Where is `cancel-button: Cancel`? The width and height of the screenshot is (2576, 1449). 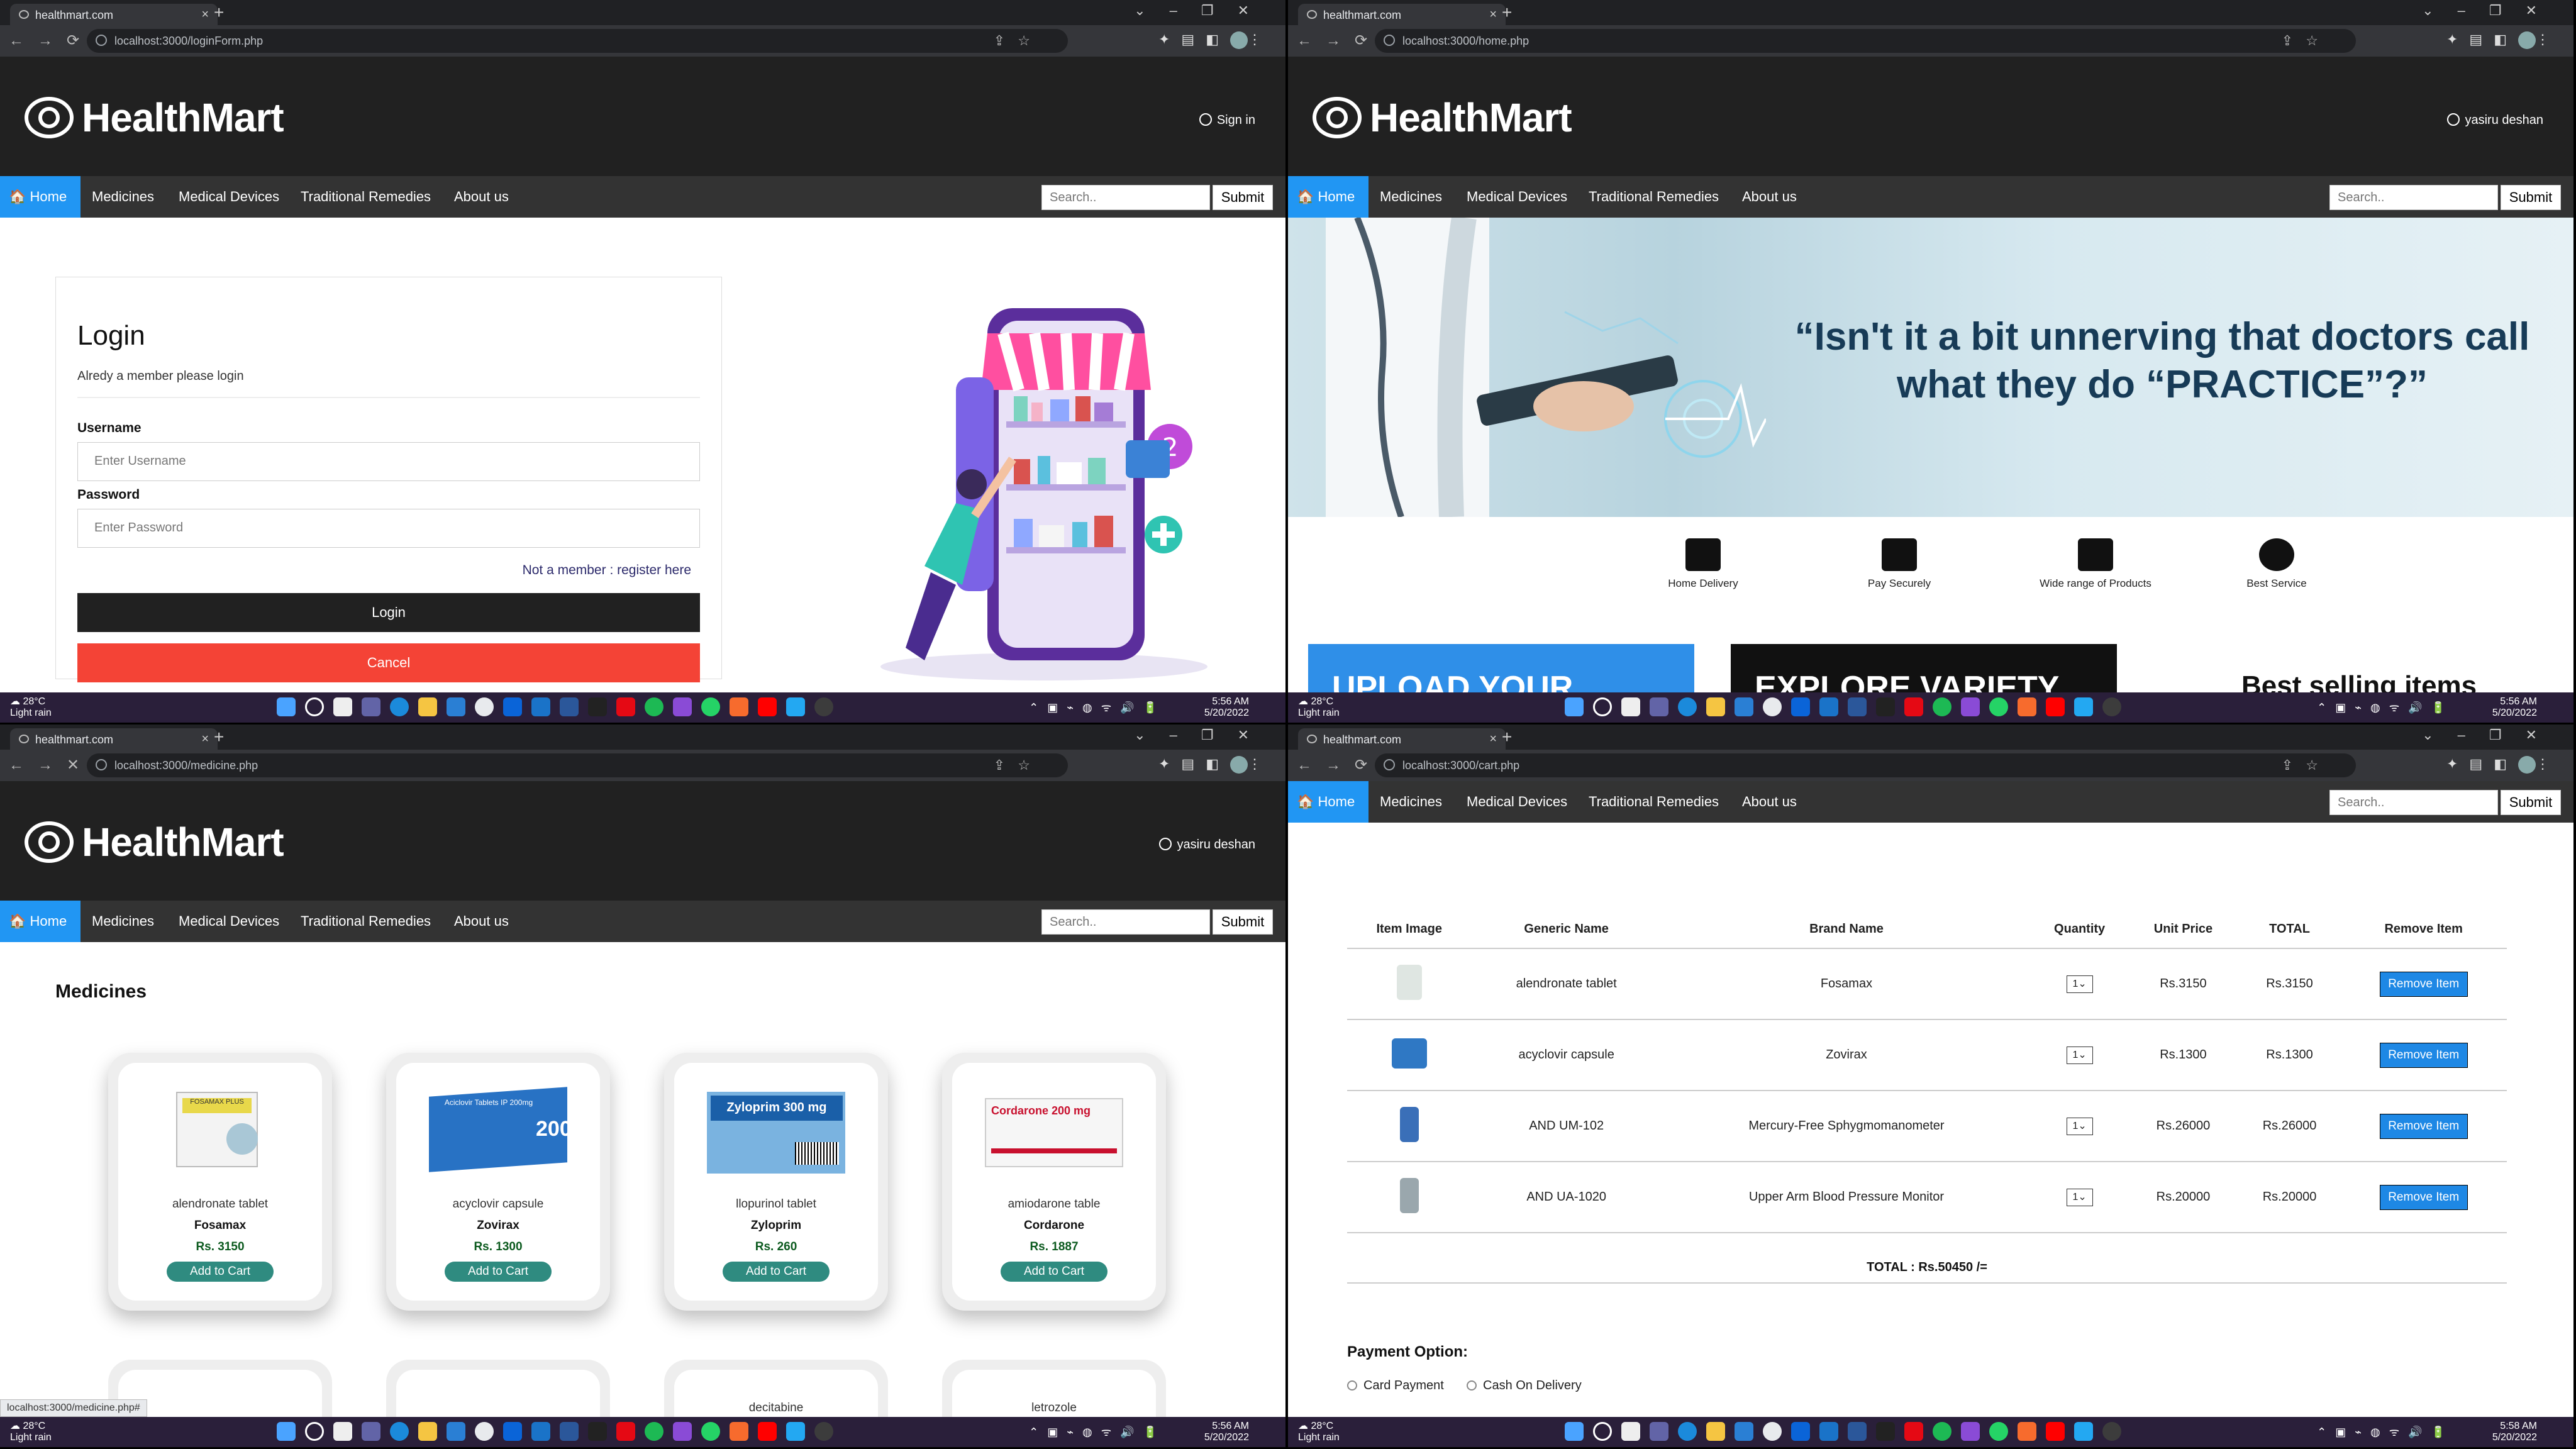 cancel-button: Cancel is located at coordinates (388, 662).